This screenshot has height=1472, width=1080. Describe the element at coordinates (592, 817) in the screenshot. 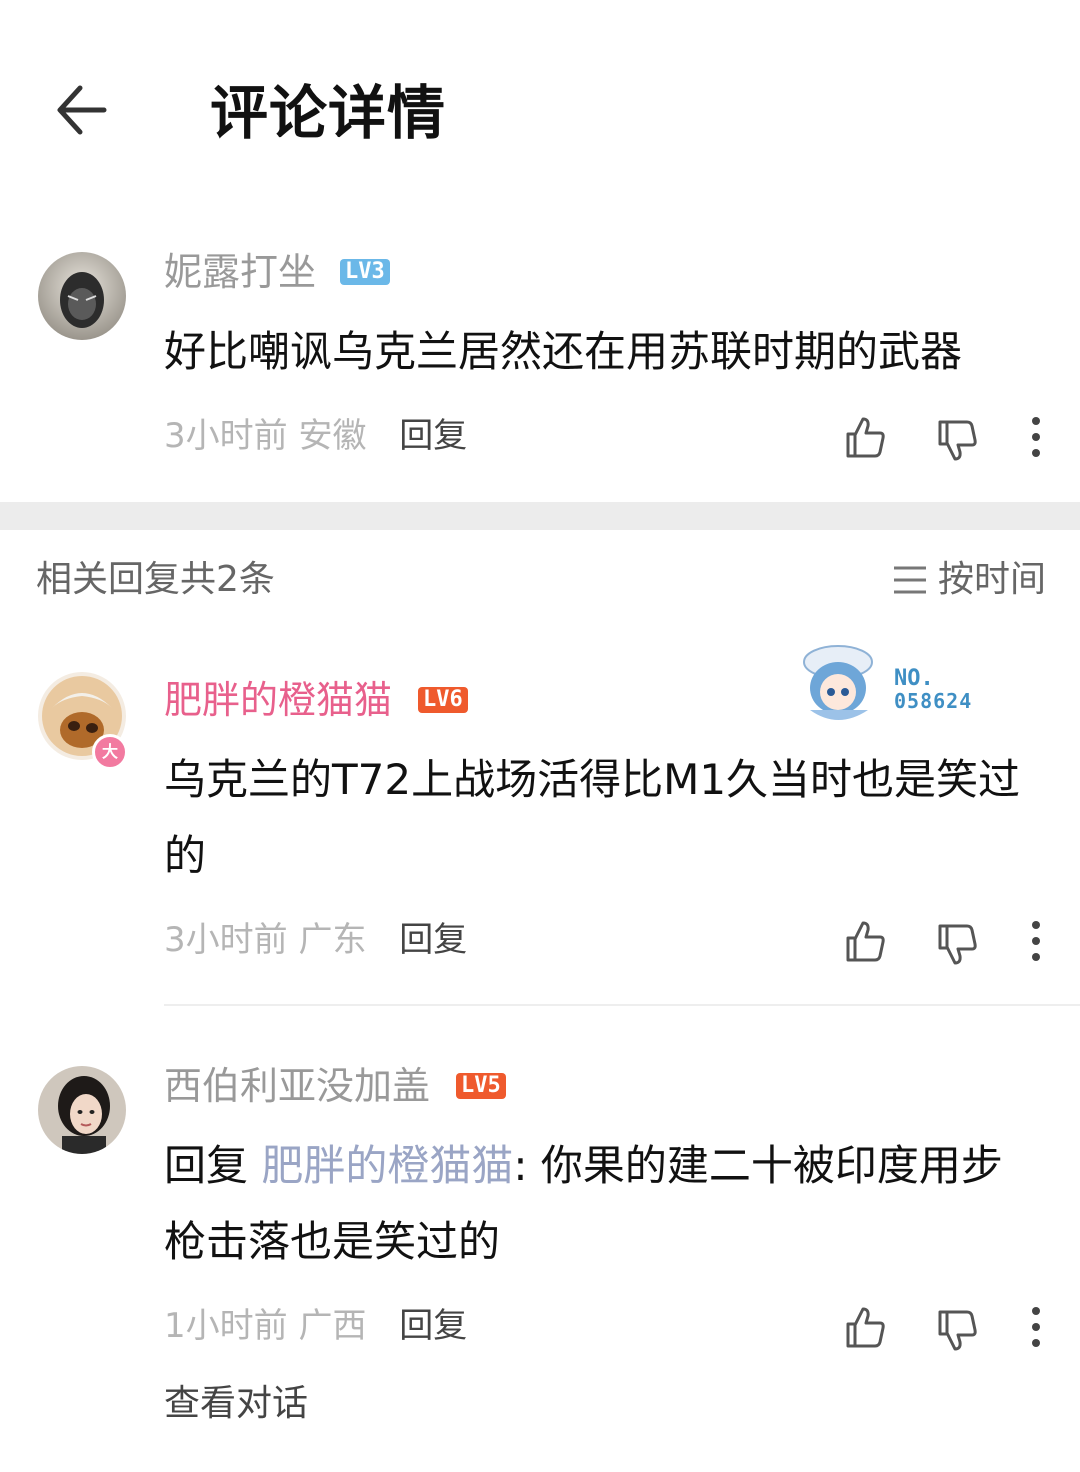

I see `comment-text: 乌克兰的T72上战场活得比M1久当时也是笑过的` at that location.